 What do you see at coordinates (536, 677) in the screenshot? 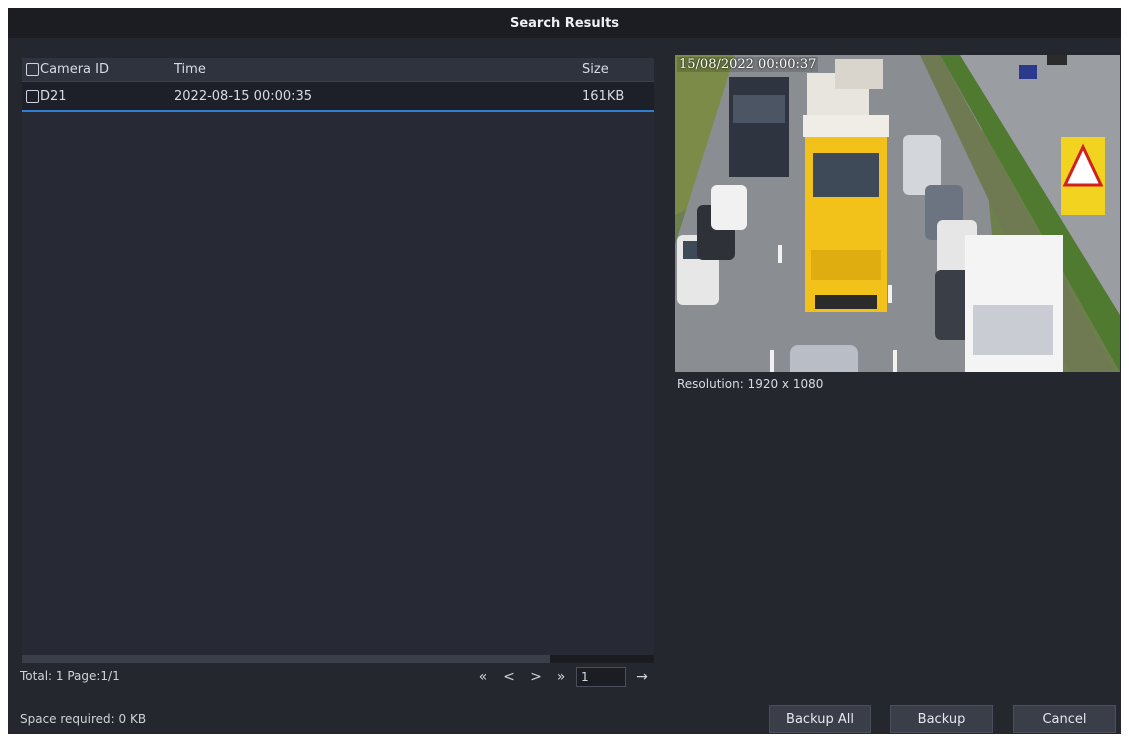
I see `next-page-icon: >` at bounding box center [536, 677].